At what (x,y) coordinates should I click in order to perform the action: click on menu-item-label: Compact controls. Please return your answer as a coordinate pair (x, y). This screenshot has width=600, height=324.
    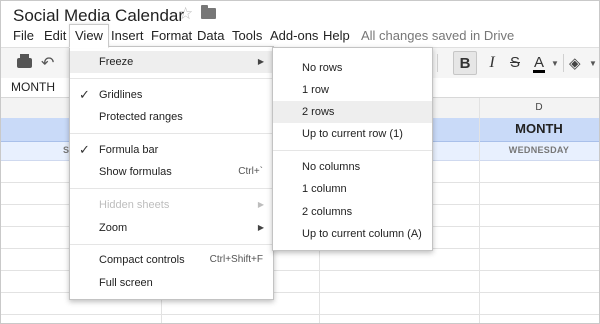
    Looking at the image, I should click on (142, 260).